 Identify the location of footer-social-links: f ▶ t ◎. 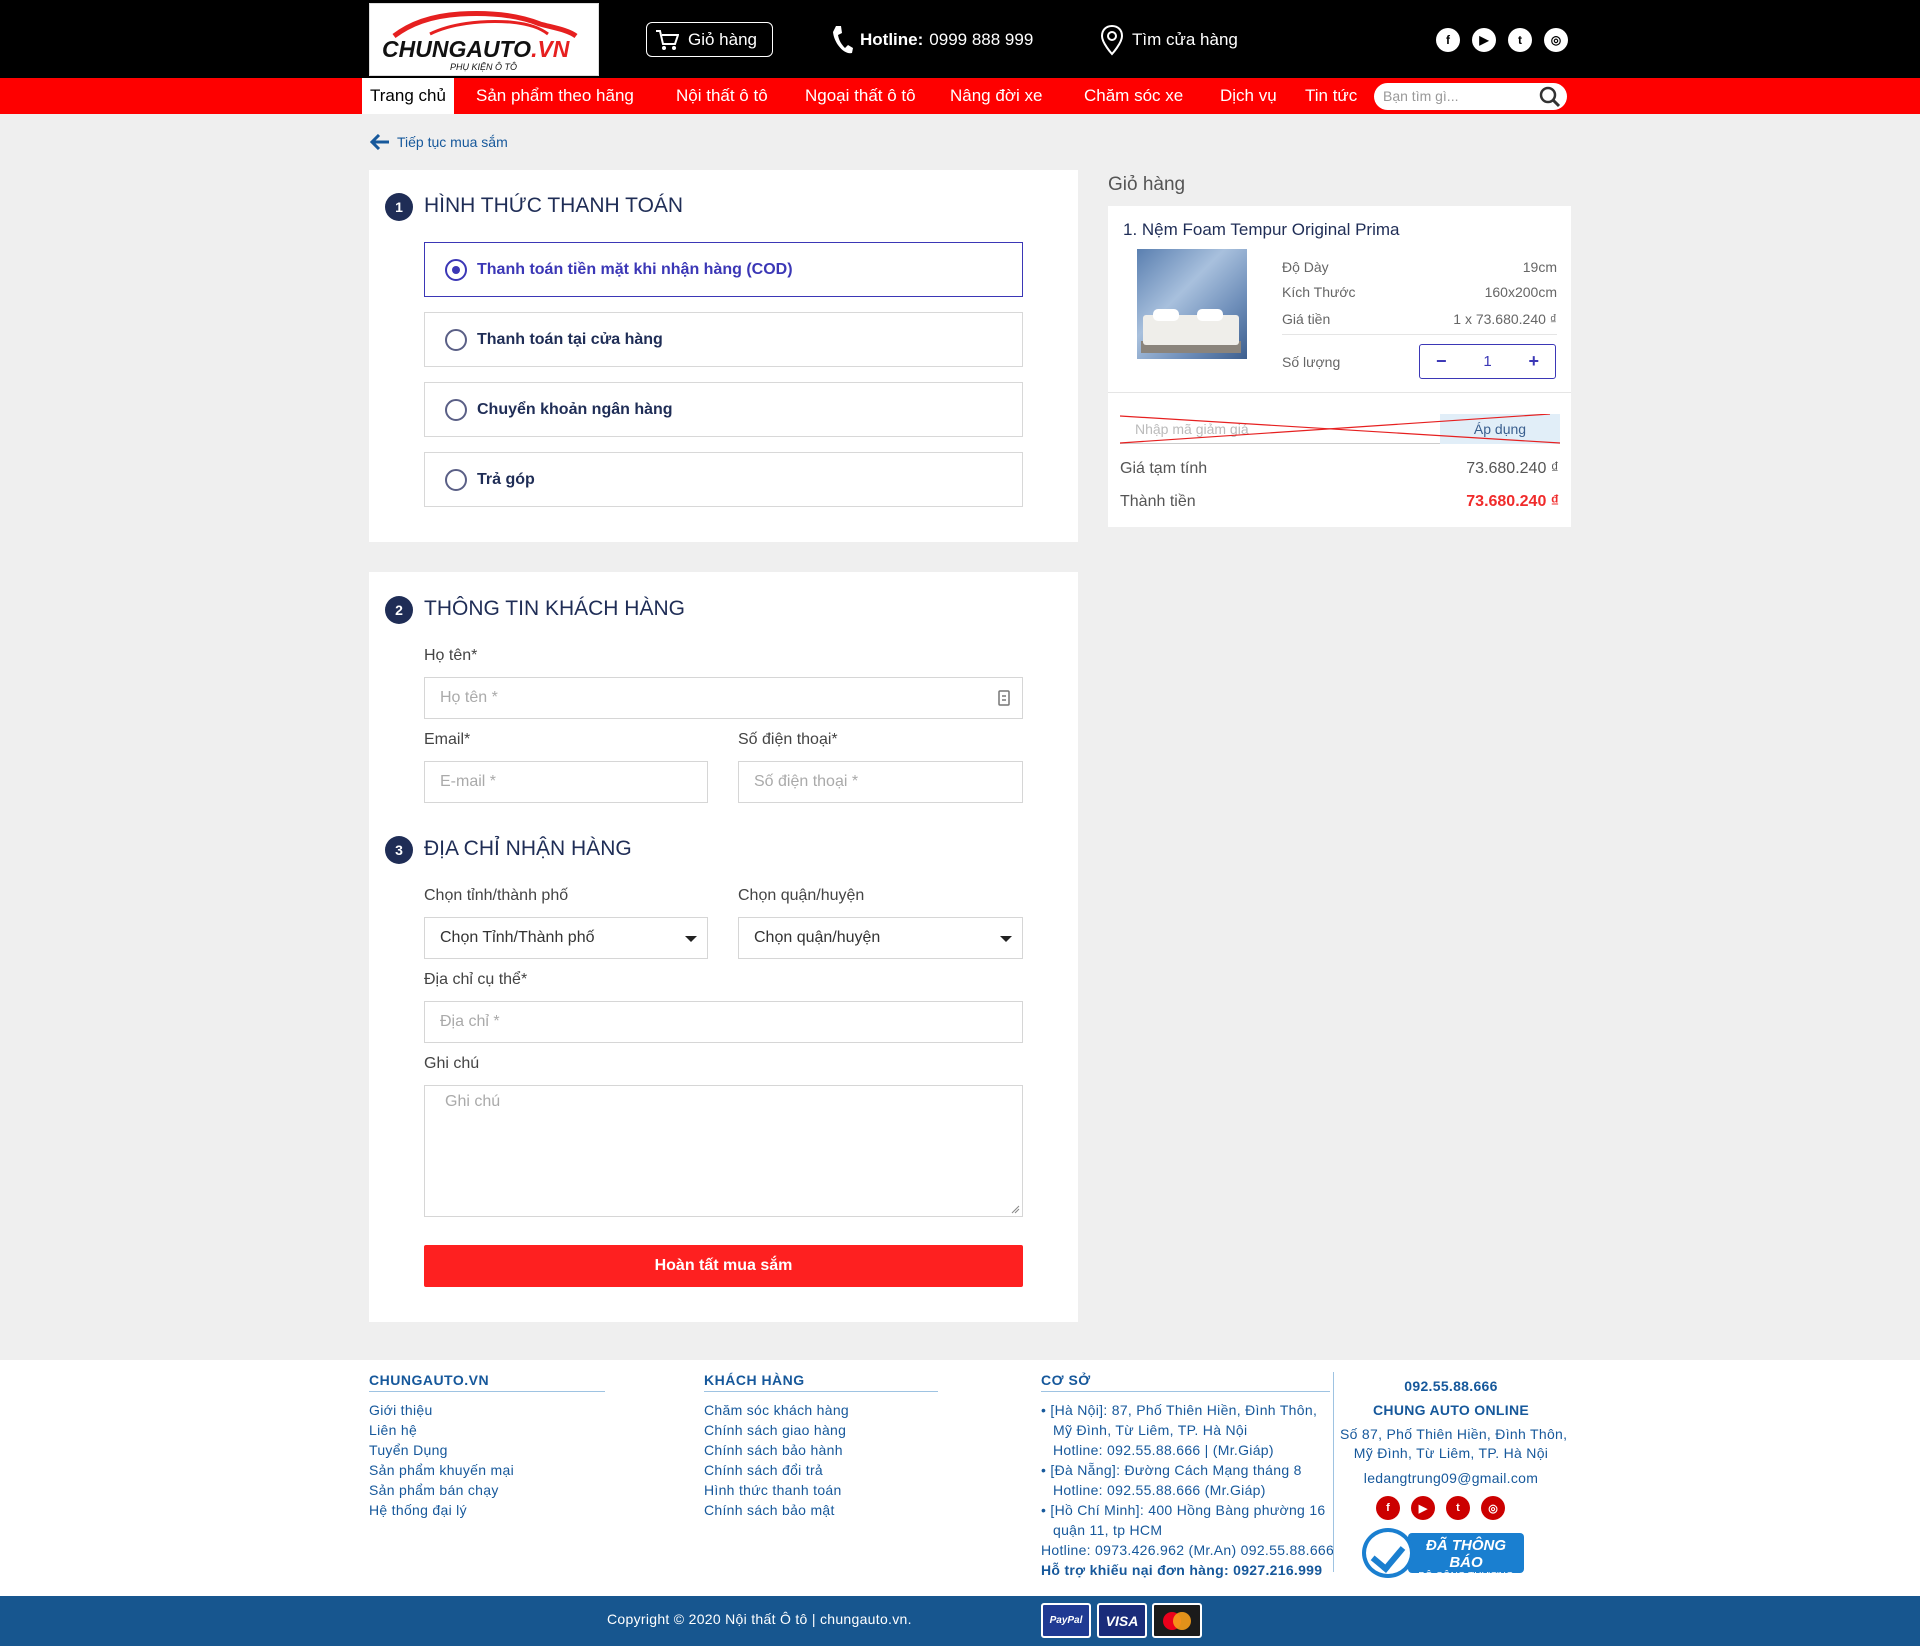
(1440, 1508).